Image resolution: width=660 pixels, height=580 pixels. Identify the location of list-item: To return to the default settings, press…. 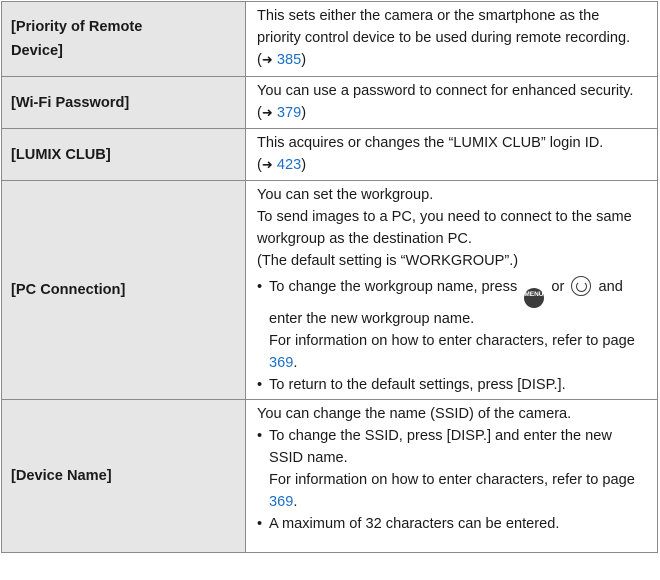
(452, 385).